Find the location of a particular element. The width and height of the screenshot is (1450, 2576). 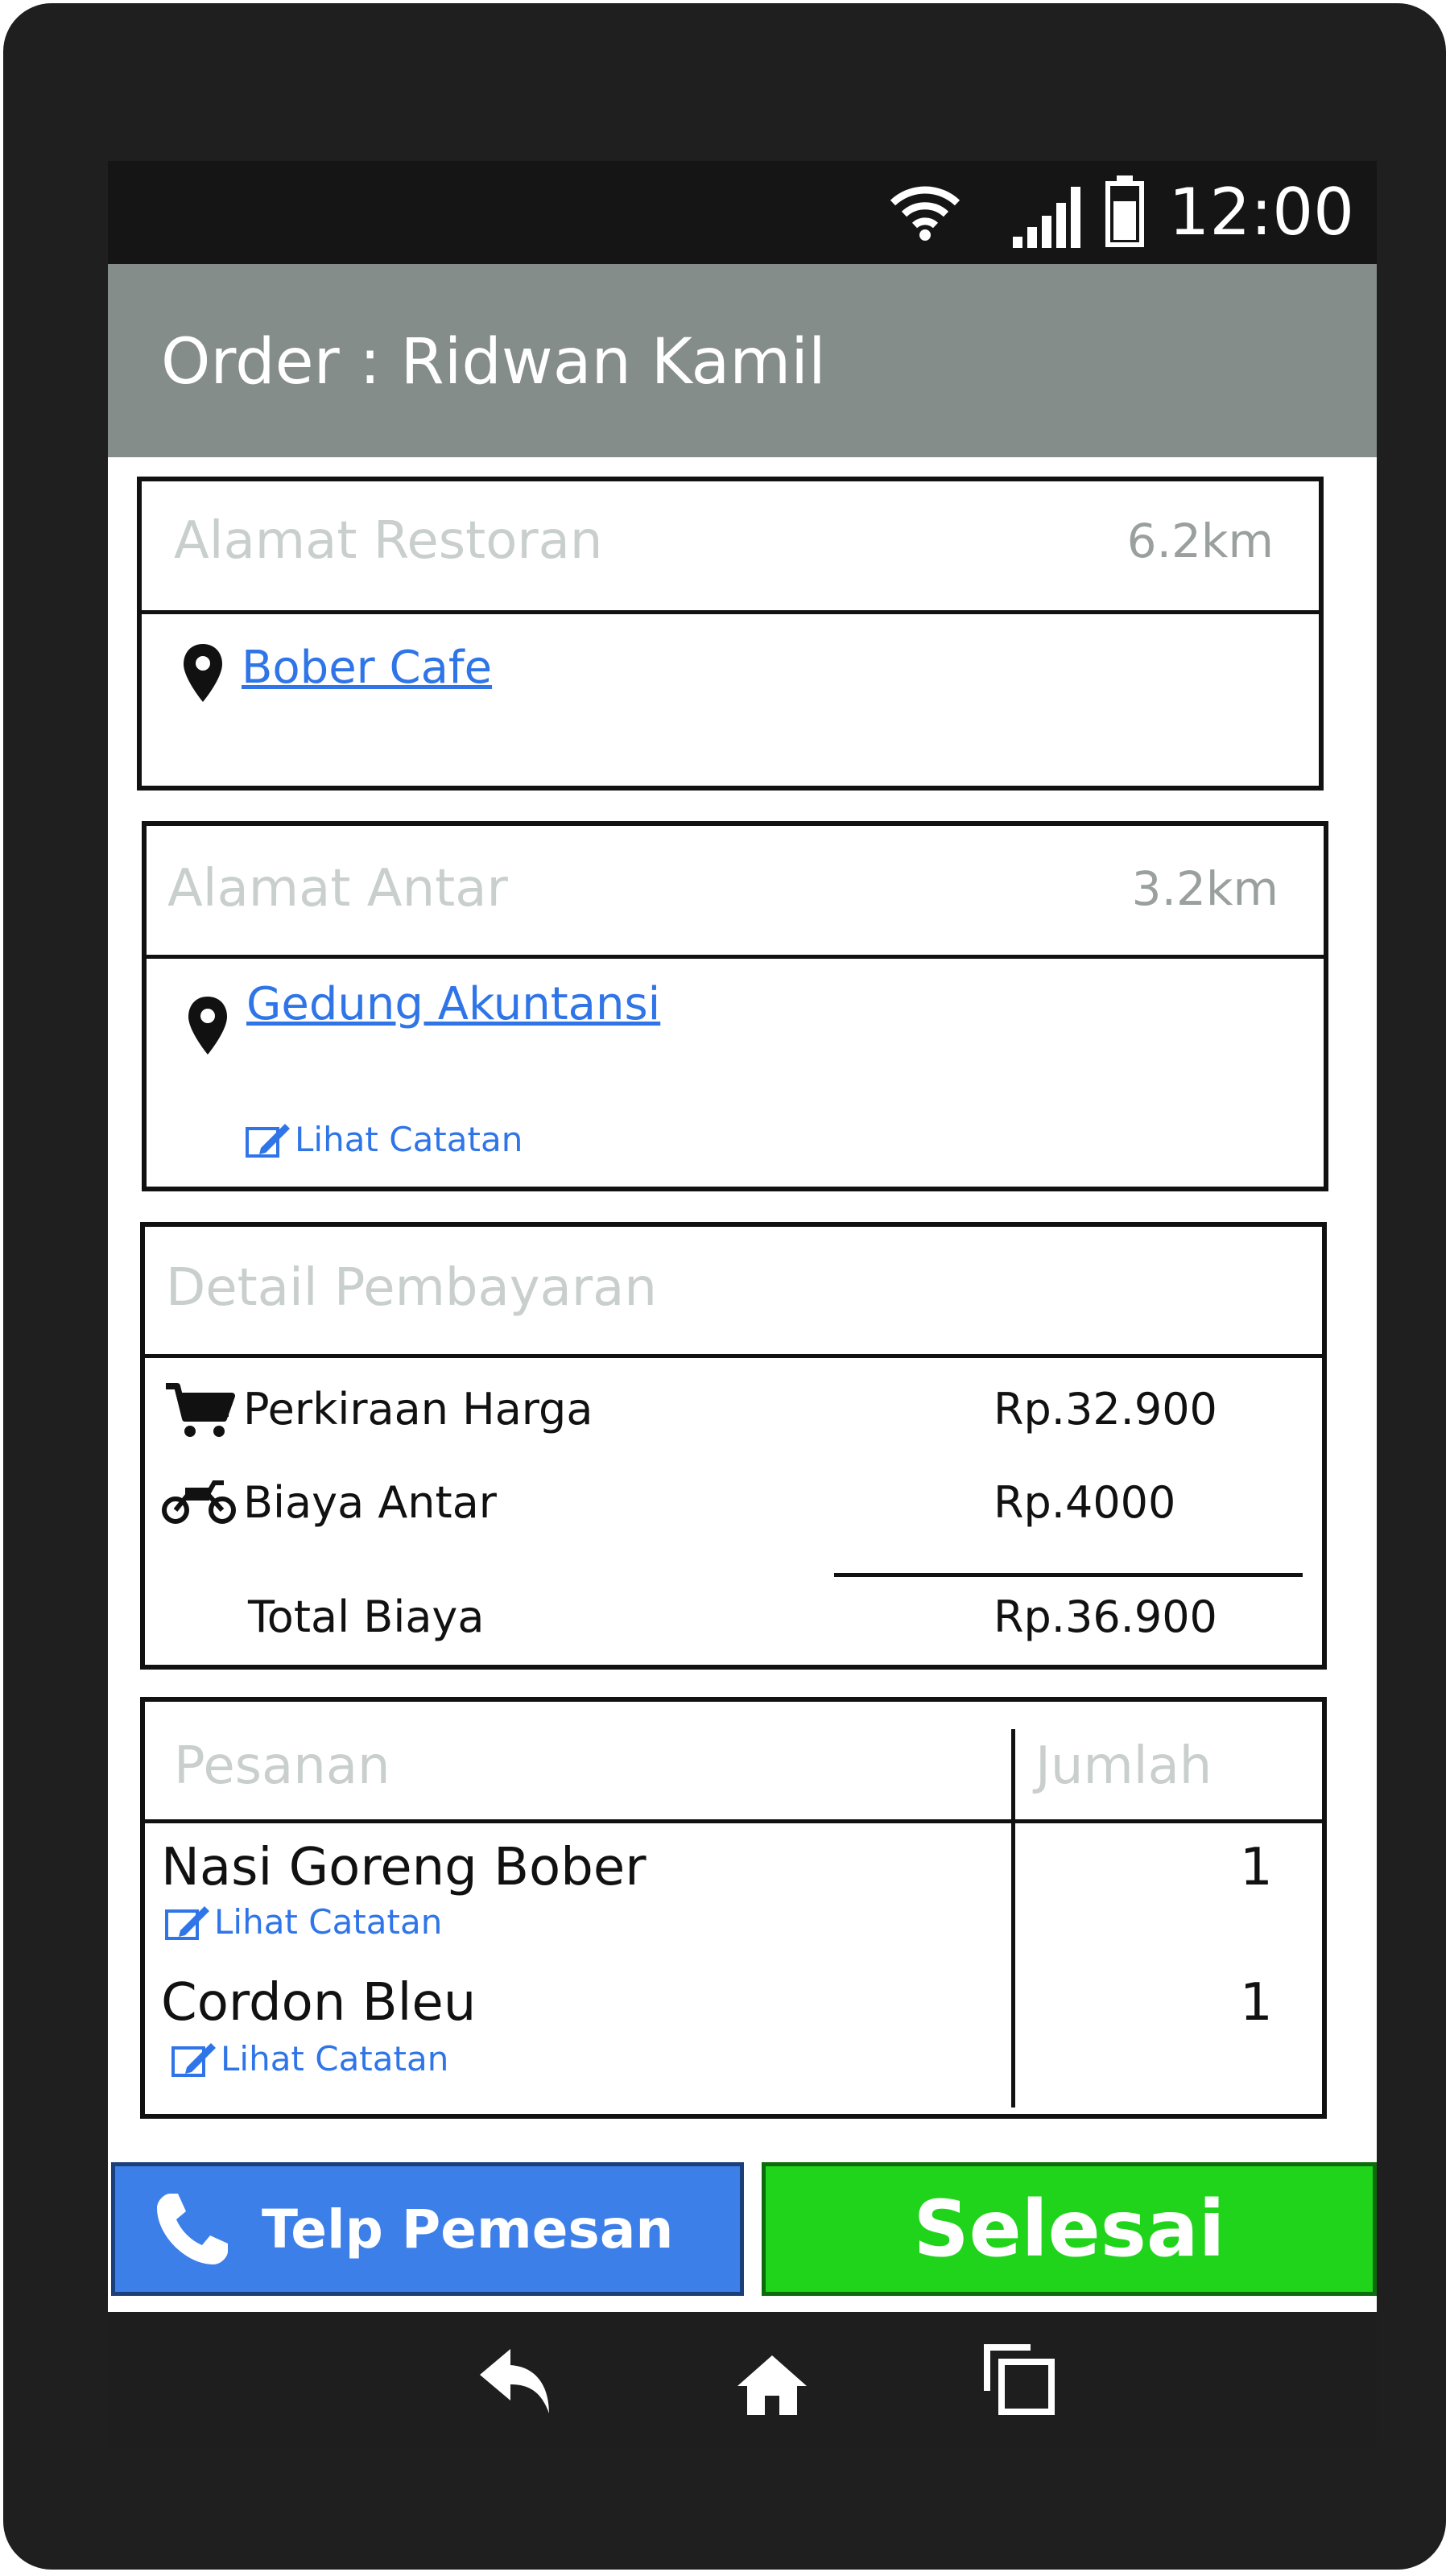

delivery-note-link: Lihat Catatan is located at coordinates (384, 1139).